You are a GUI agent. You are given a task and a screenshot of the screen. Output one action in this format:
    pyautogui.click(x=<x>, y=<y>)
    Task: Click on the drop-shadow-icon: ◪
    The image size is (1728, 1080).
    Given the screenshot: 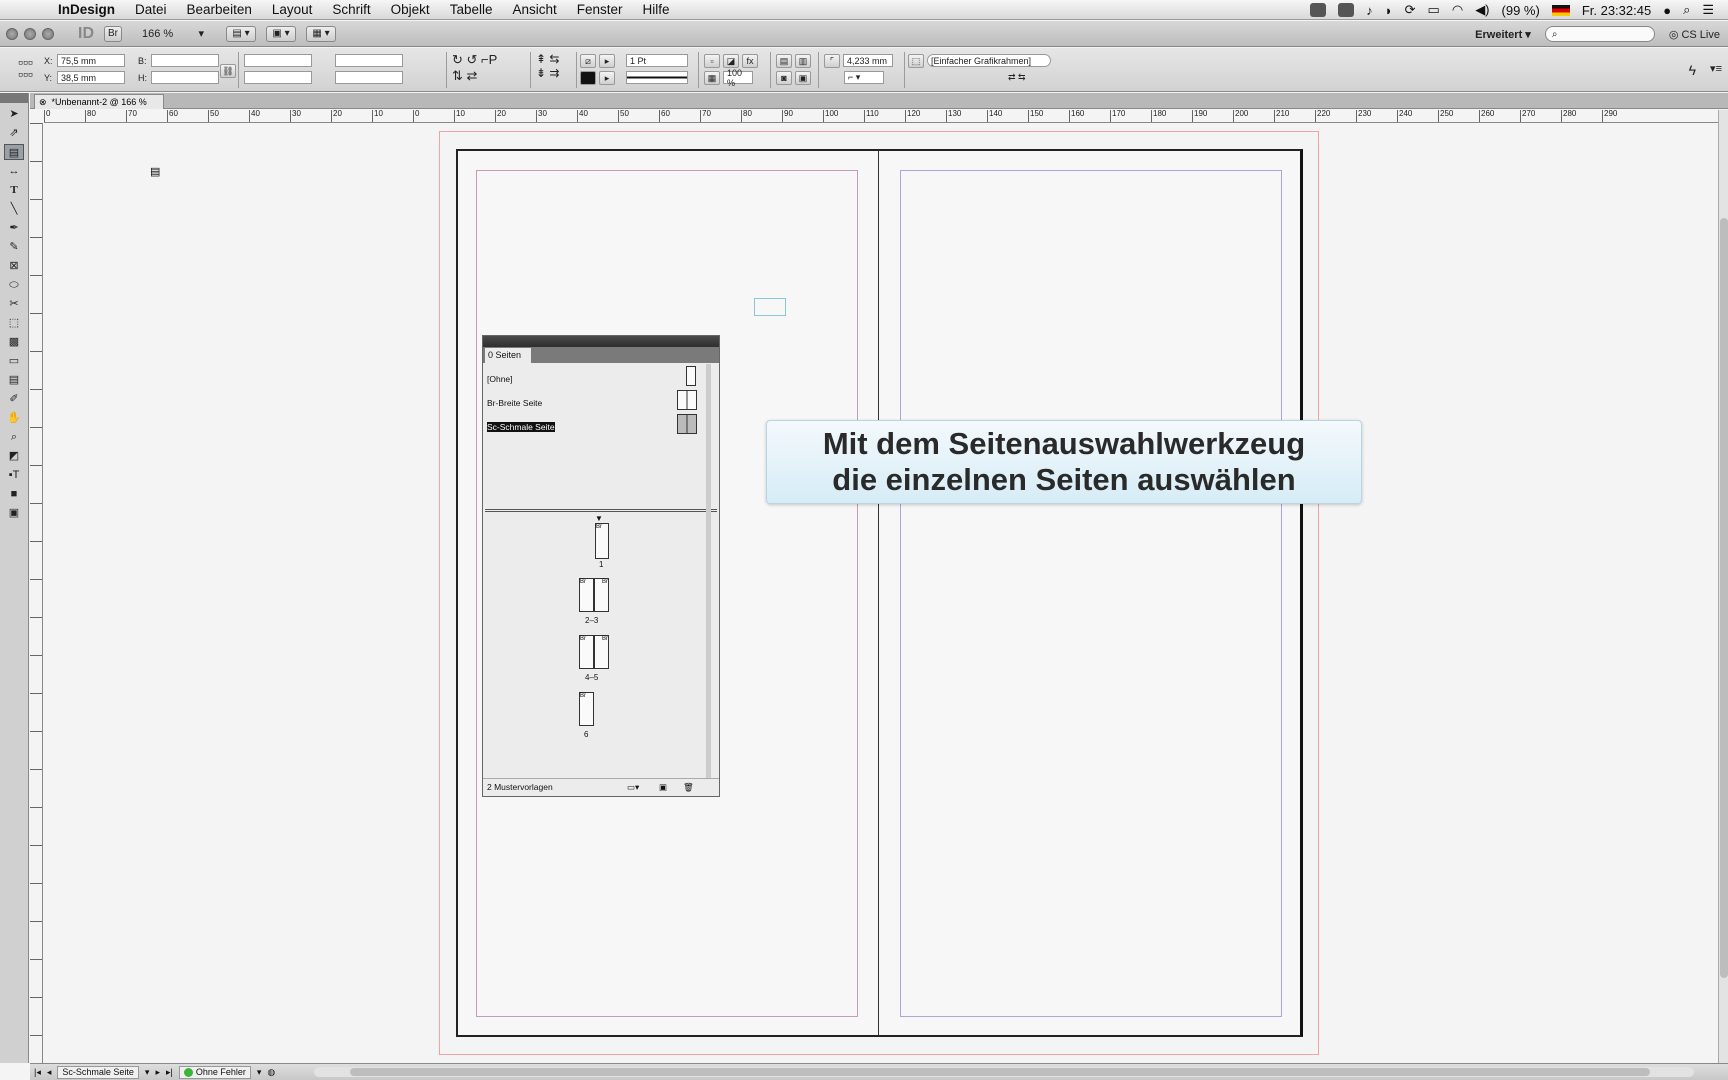 What is the action you would take?
    pyautogui.click(x=731, y=60)
    